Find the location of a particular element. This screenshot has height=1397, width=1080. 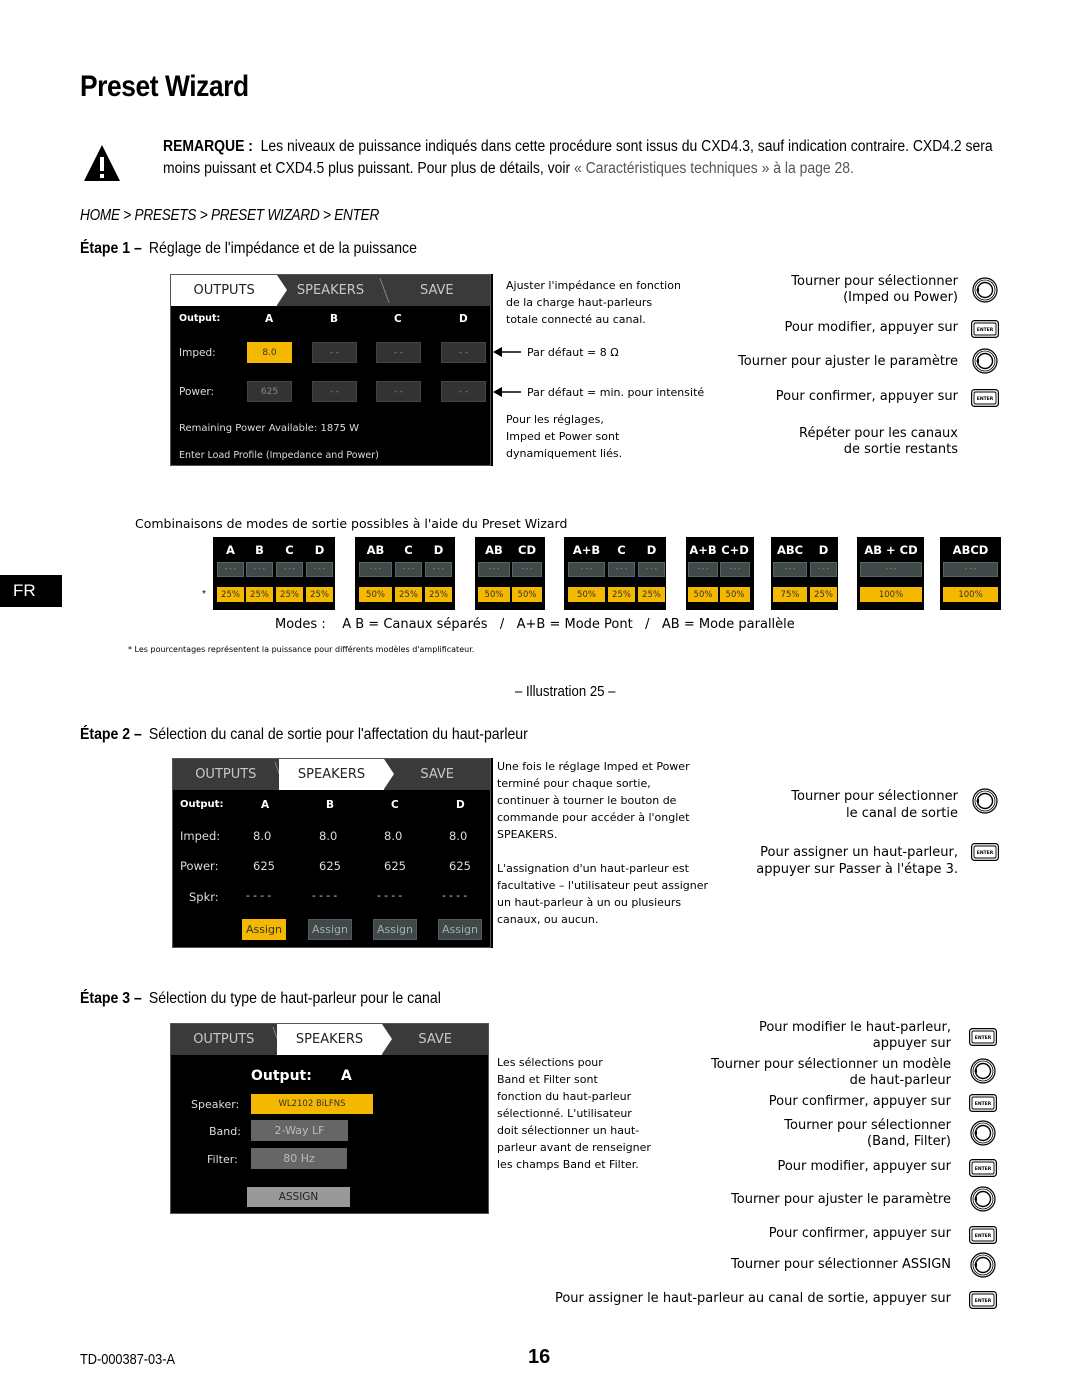

output-label: Output: is located at coordinates (281, 1076).